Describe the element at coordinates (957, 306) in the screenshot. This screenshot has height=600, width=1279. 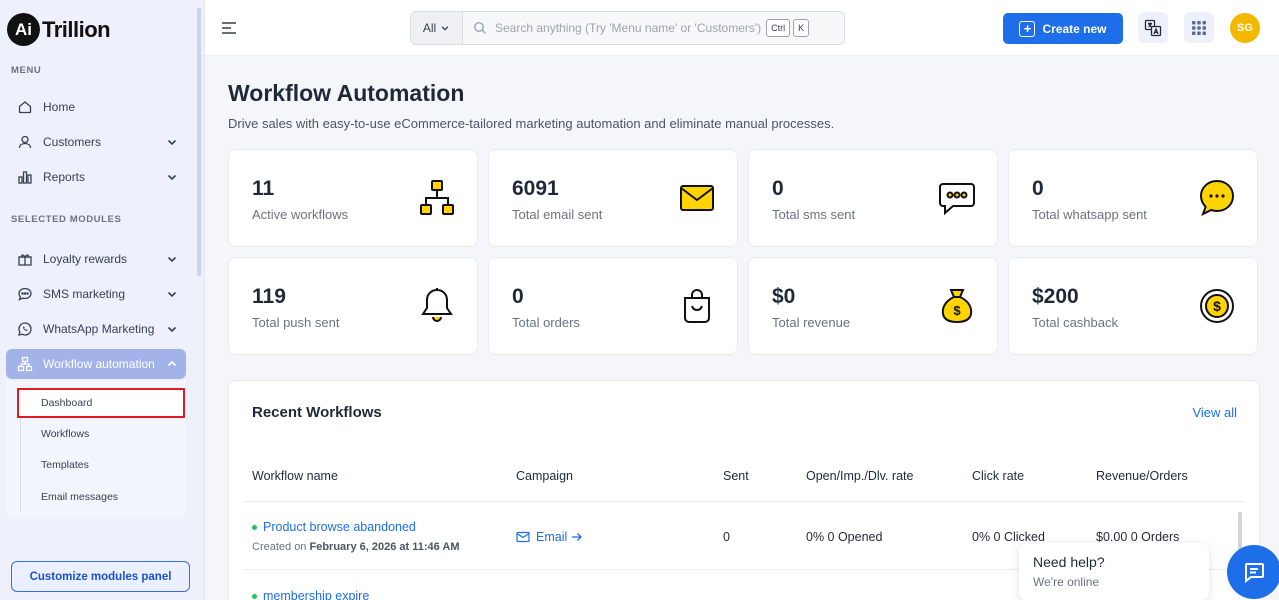
I see `money-bag-icon: $` at that location.